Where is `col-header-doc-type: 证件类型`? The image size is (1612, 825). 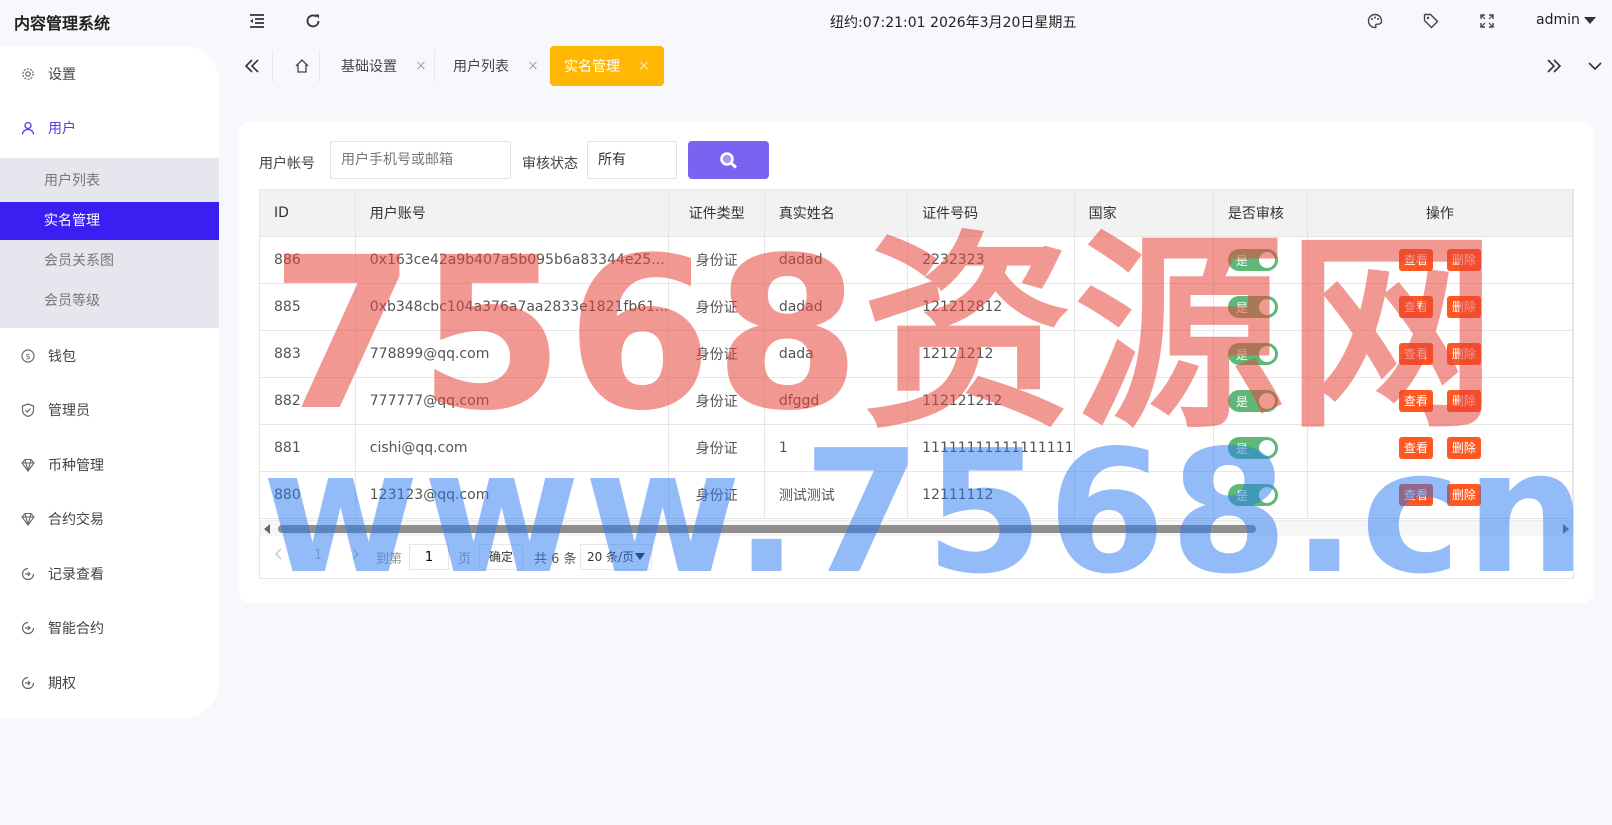 col-header-doc-type: 证件类型 is located at coordinates (716, 213).